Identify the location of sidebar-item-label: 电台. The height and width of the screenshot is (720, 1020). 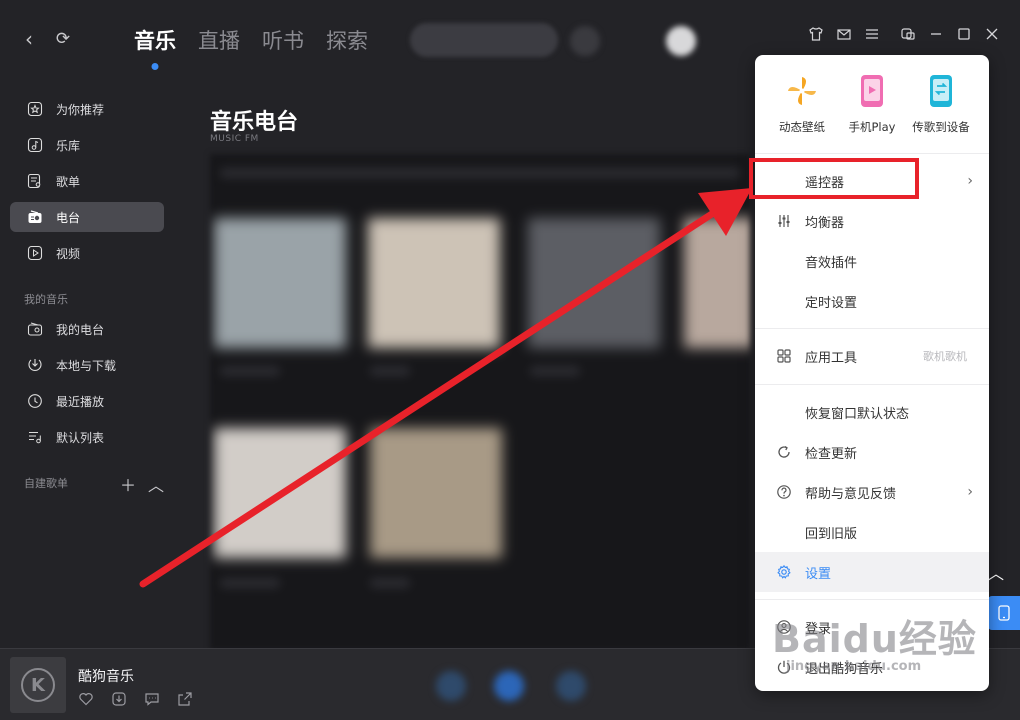
(68, 217).